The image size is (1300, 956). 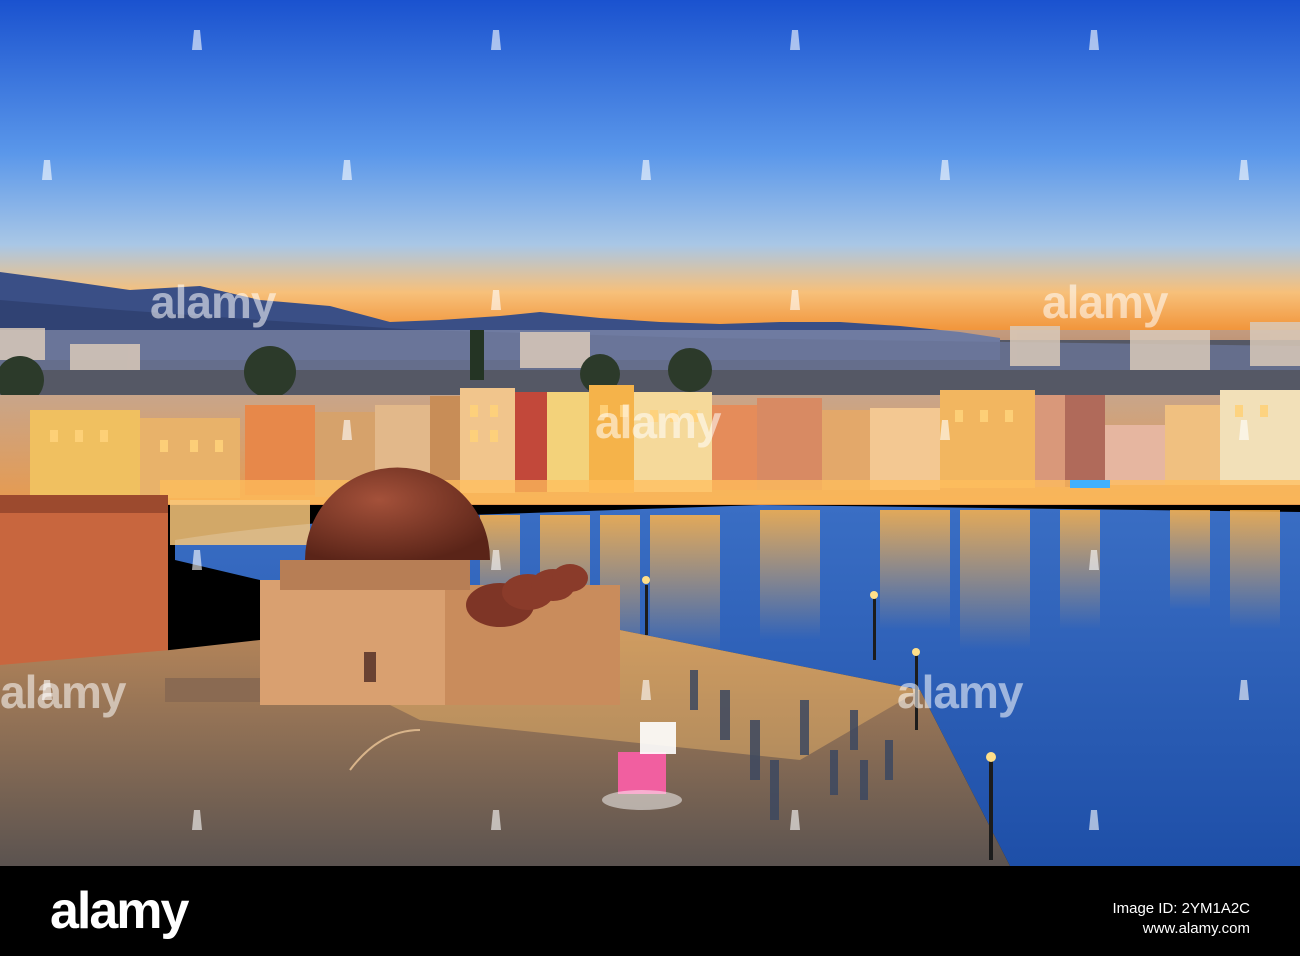 I want to click on warehouse-building, so click(x=84, y=580).